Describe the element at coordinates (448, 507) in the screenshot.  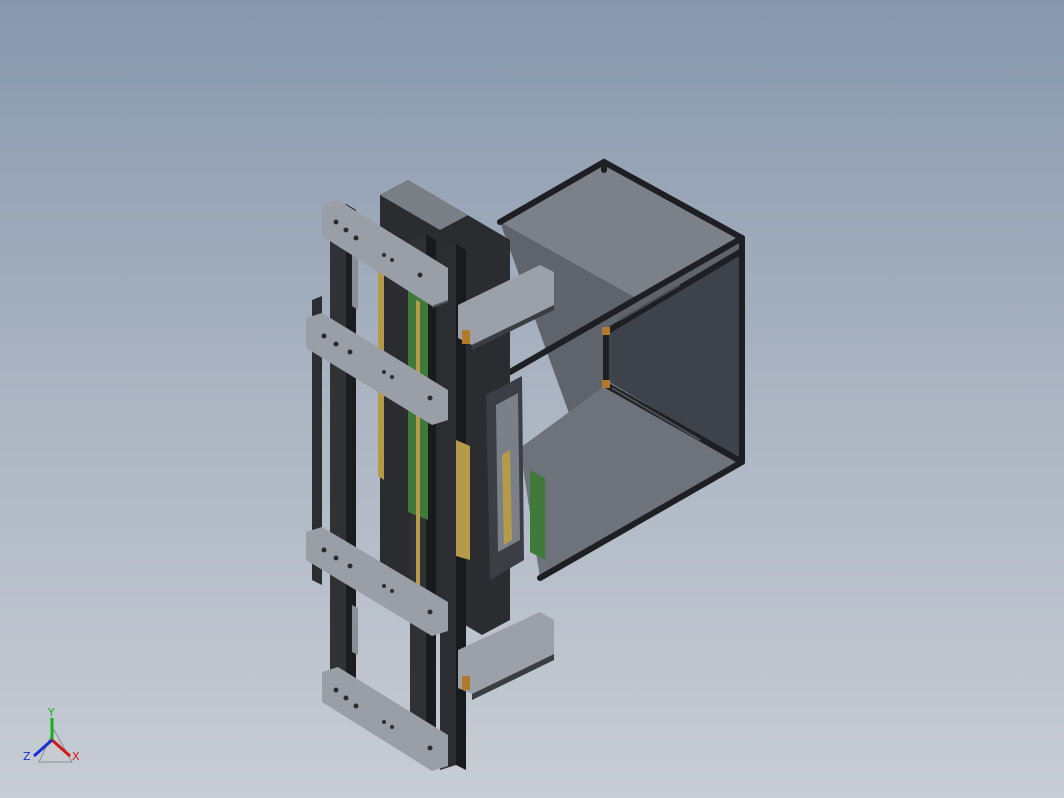
I see `post-right` at that location.